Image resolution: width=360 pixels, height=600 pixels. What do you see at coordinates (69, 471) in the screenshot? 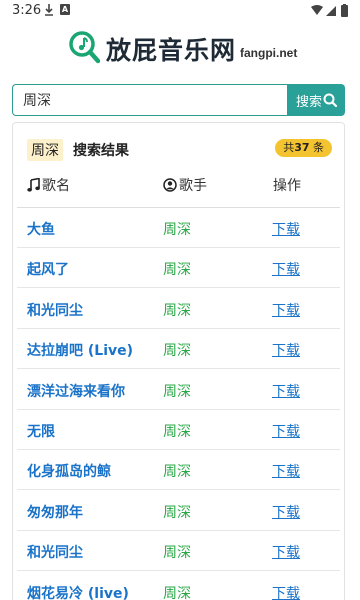
I see `song-link: 化身孤岛的鲸` at bounding box center [69, 471].